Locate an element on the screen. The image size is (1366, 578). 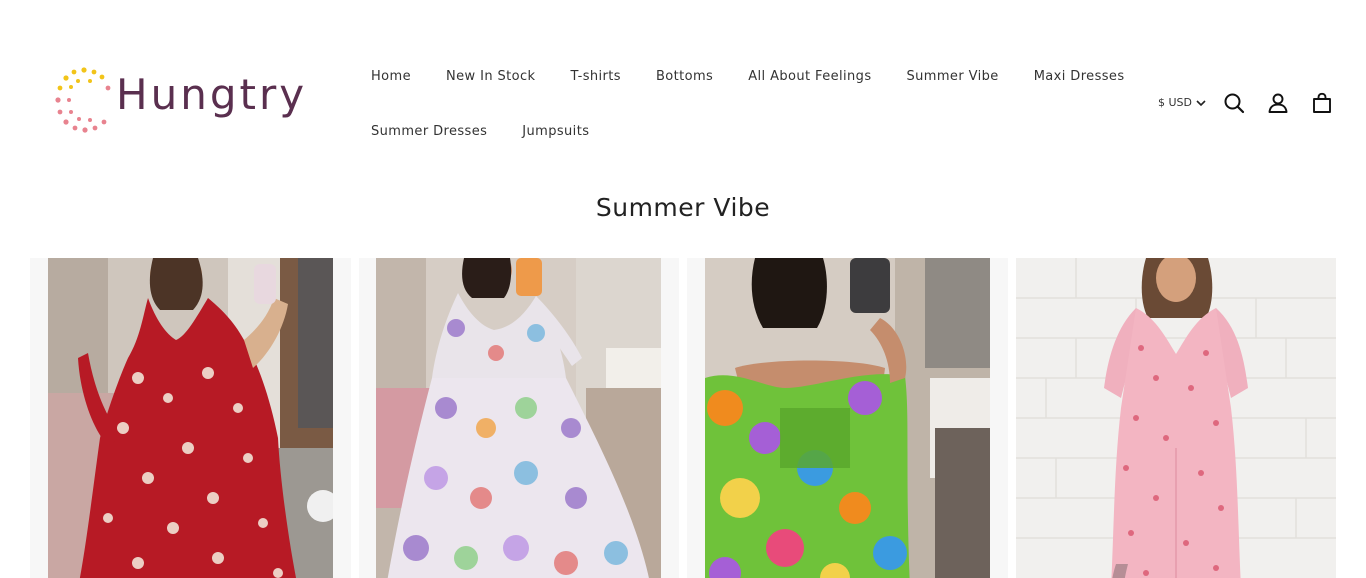
account-icon is located at coordinates (1278, 103).